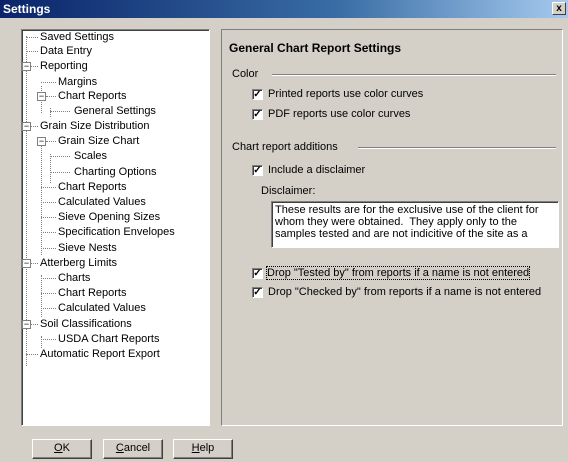 The width and height of the screenshot is (568, 462). Describe the element at coordinates (109, 339) in the screenshot. I see `tree-item-label: USDA Chart Reports` at that location.